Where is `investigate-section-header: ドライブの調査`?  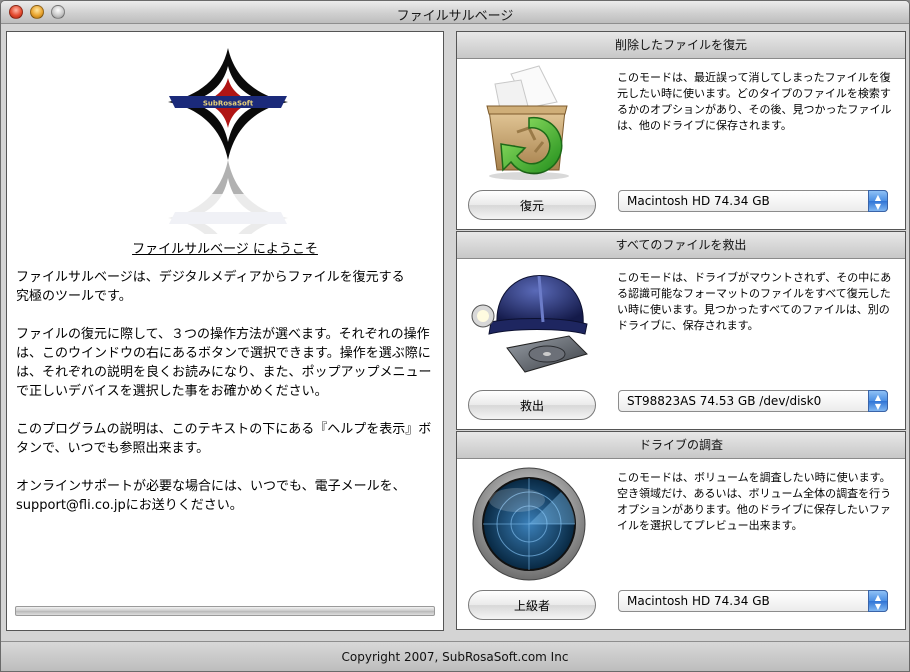 investigate-section-header: ドライブの調査 is located at coordinates (681, 445).